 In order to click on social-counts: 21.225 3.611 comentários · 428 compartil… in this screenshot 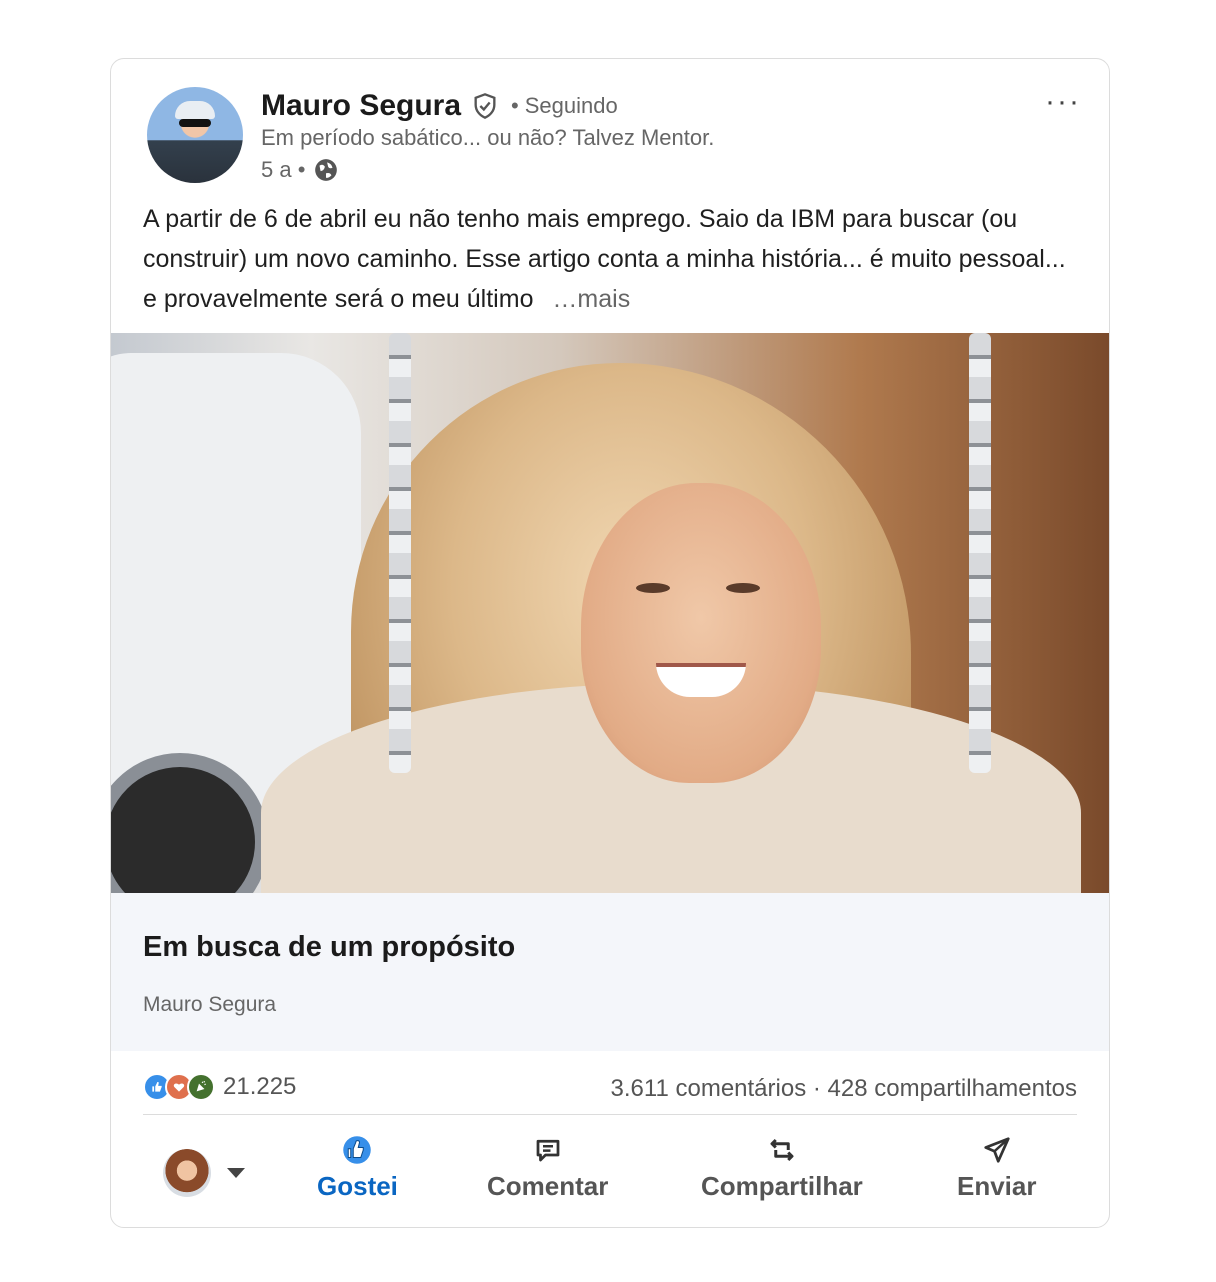, I will do `click(610, 1086)`.